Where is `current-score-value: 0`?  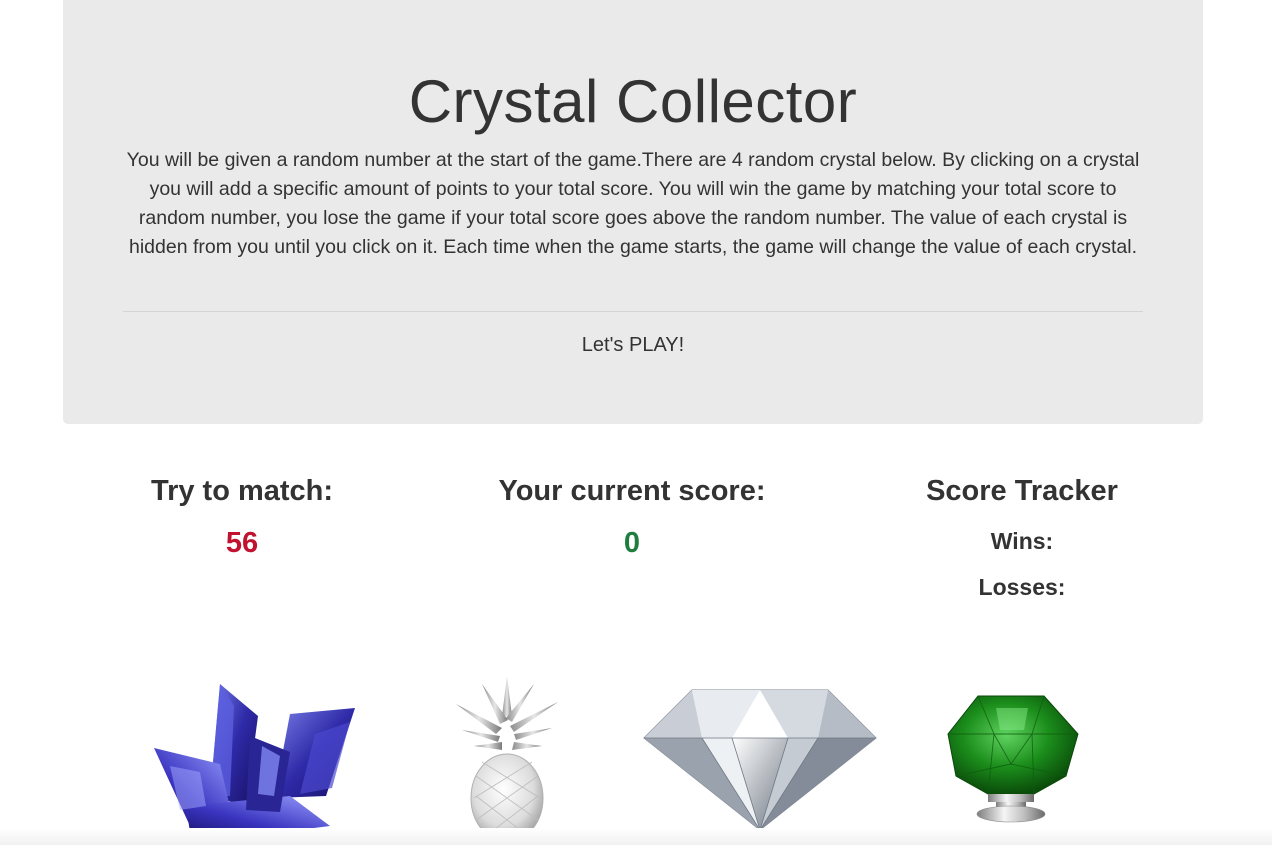
current-score-value: 0 is located at coordinates (632, 543).